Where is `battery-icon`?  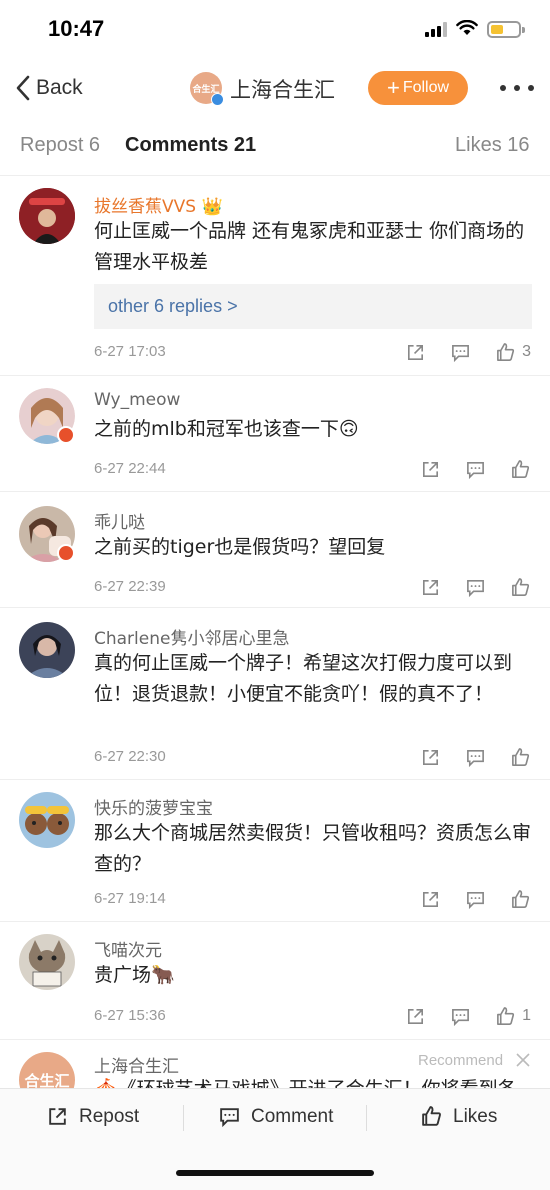
battery-icon is located at coordinates (506, 29).